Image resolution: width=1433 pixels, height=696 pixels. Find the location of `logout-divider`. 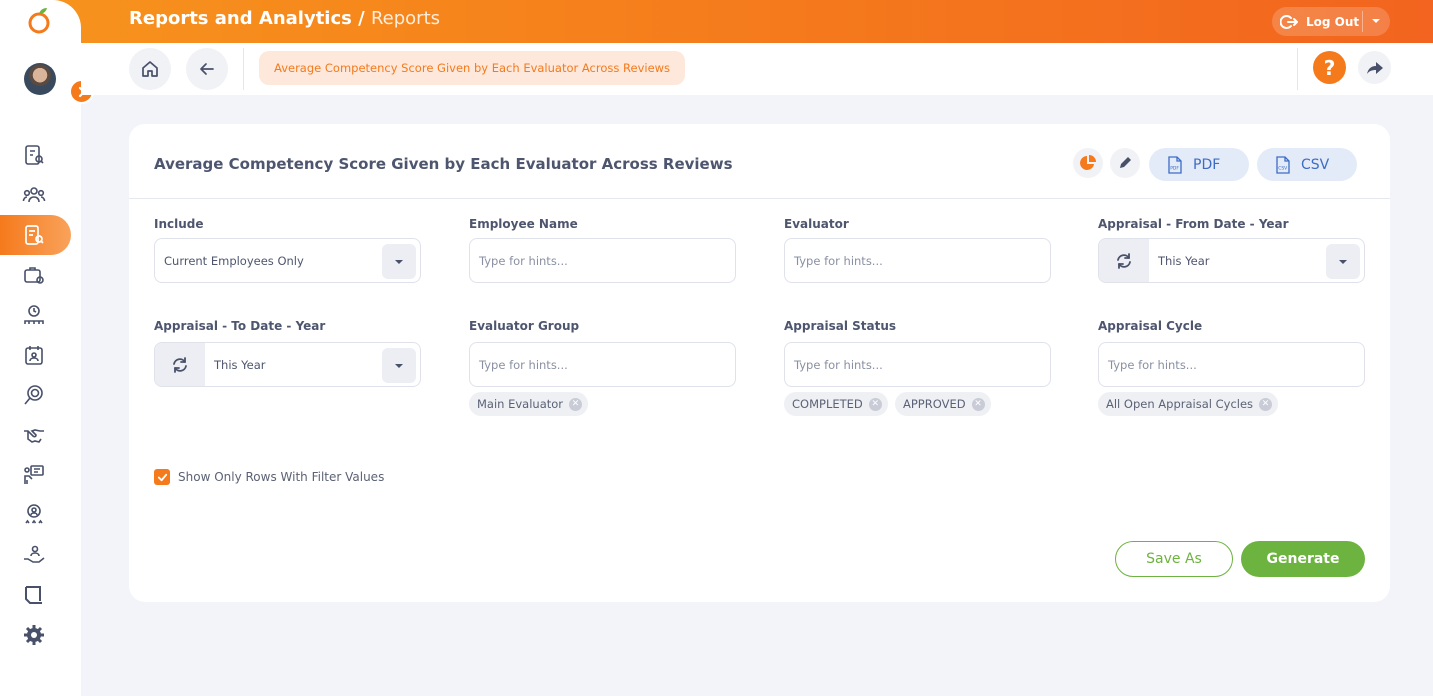

logout-divider is located at coordinates (1362, 21).